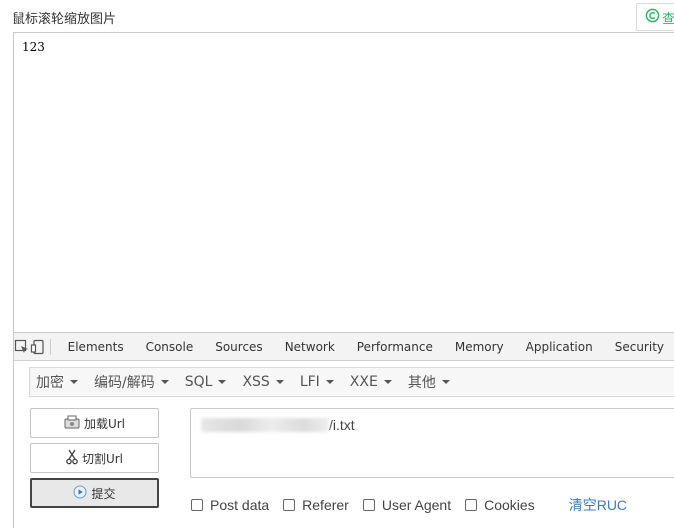 The height and width of the screenshot is (528, 674). What do you see at coordinates (559, 347) in the screenshot?
I see `tab-application: Application` at bounding box center [559, 347].